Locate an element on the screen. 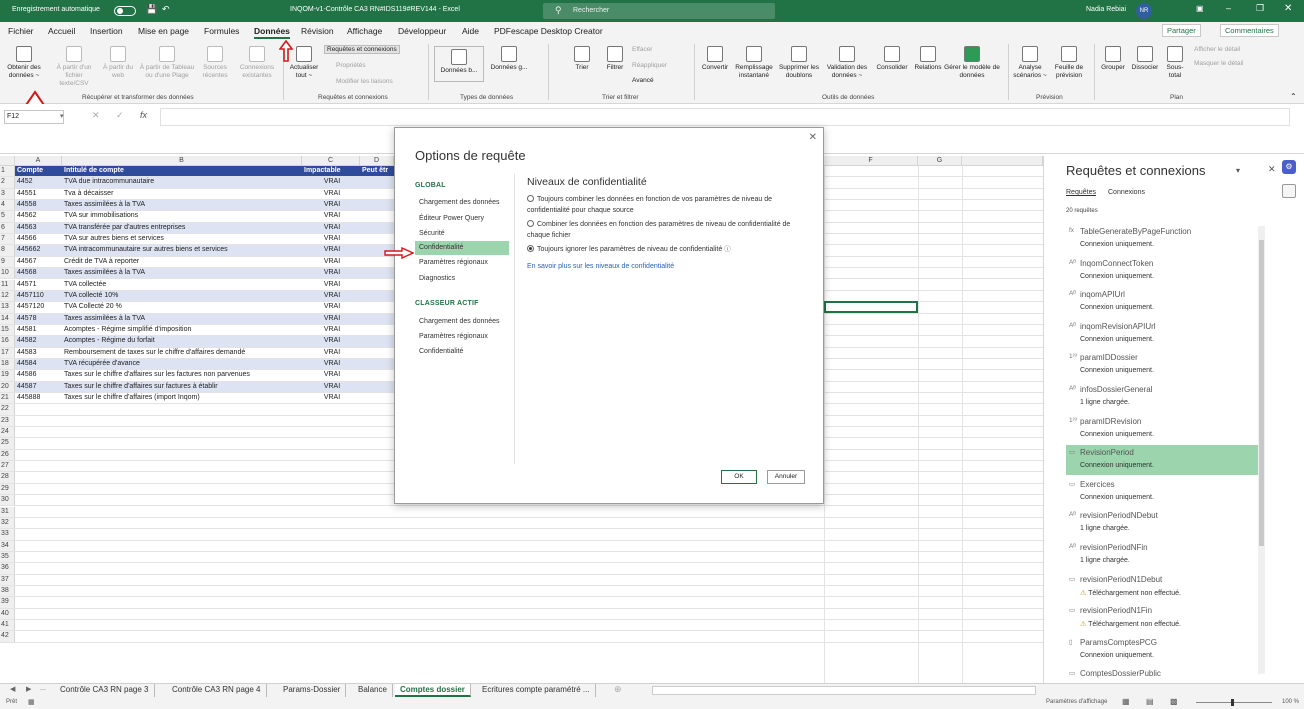 The width and height of the screenshot is (1304, 709). query-item: ▭ Exercices Connexion uniquement. is located at coordinates (1163, 492).